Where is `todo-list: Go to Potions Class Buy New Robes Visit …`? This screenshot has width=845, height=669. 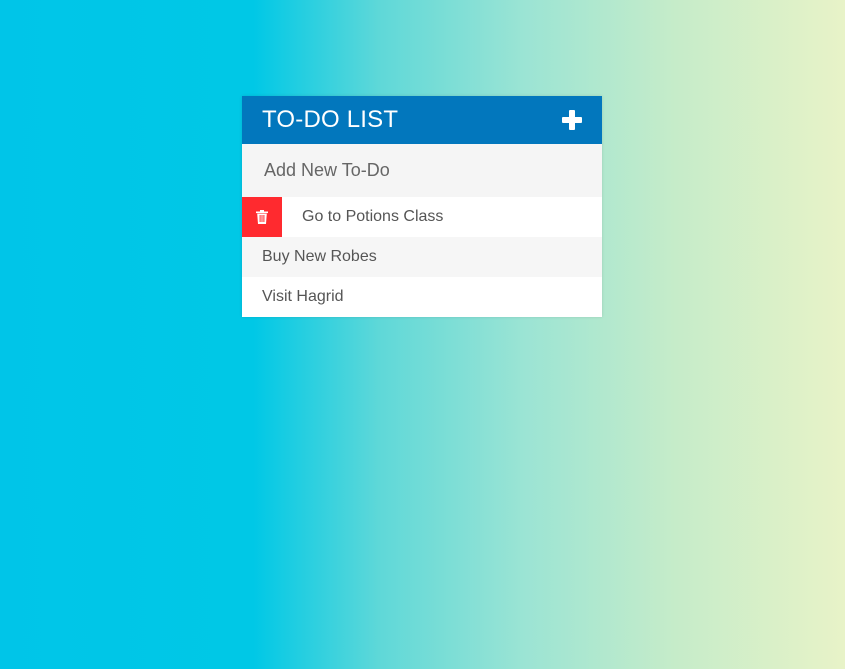 todo-list: Go to Potions Class Buy New Robes Visit … is located at coordinates (422, 257).